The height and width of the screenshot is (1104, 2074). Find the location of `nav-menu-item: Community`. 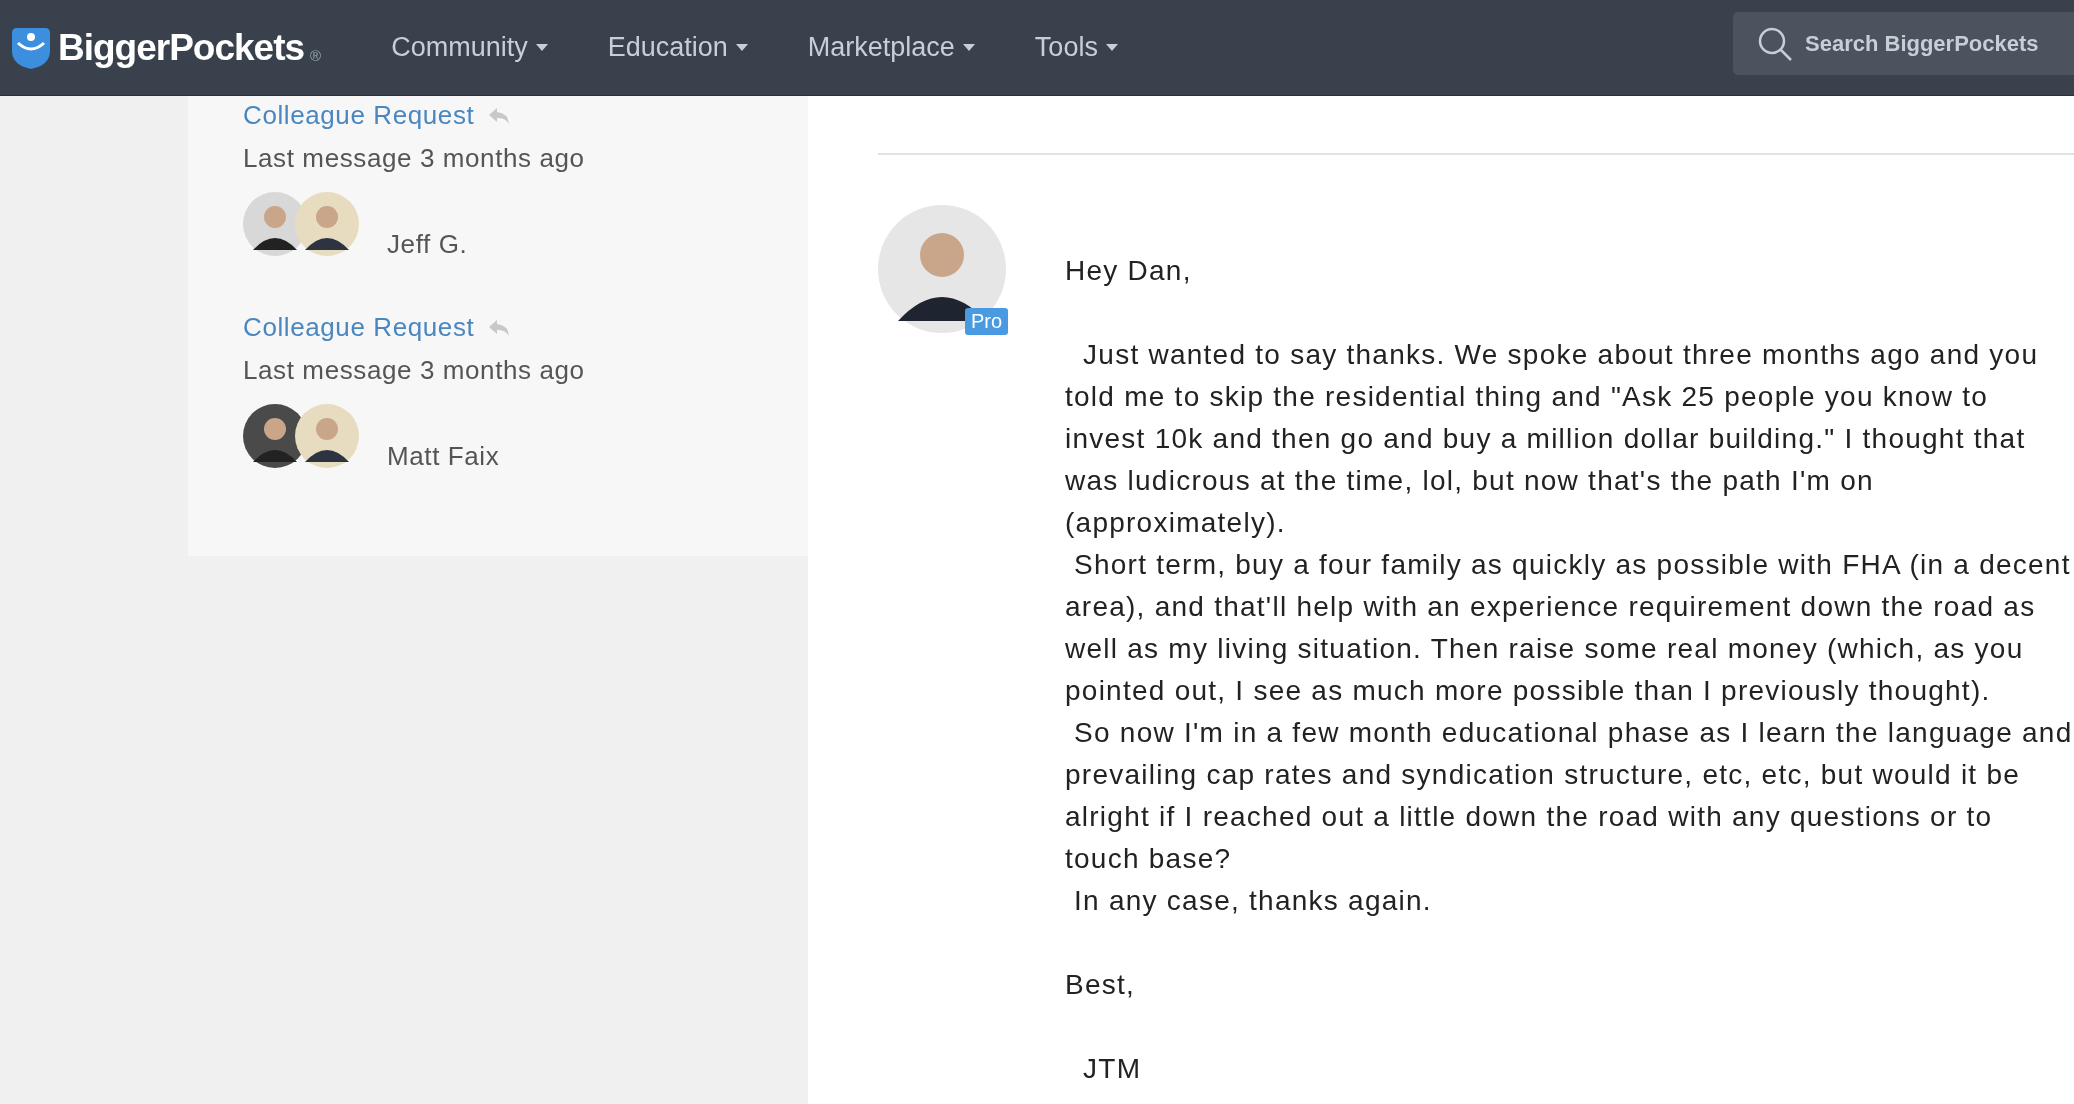

nav-menu-item: Community is located at coordinates (469, 47).